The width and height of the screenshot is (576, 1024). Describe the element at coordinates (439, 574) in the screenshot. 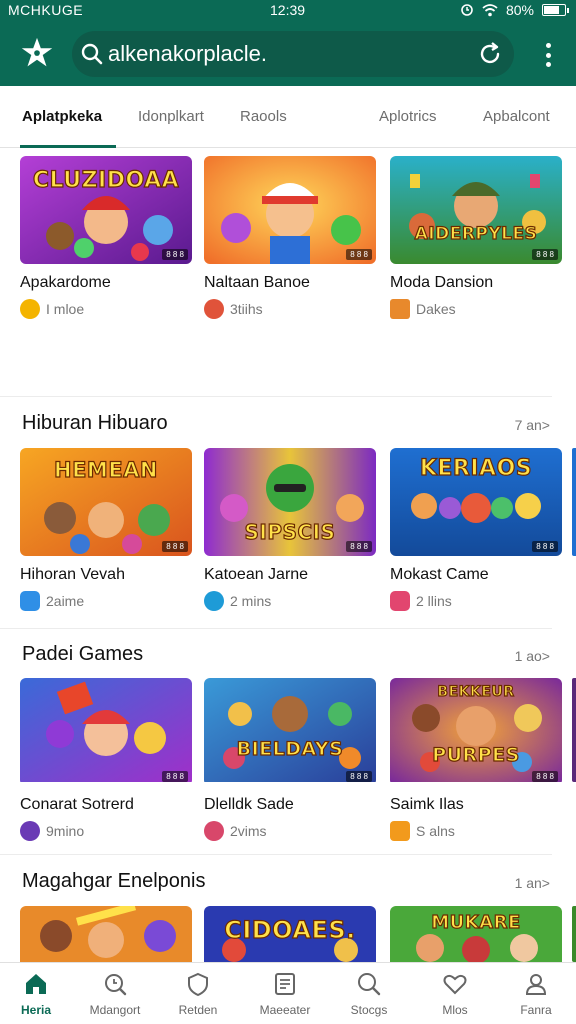

I see `game-title: Mokast Came` at that location.